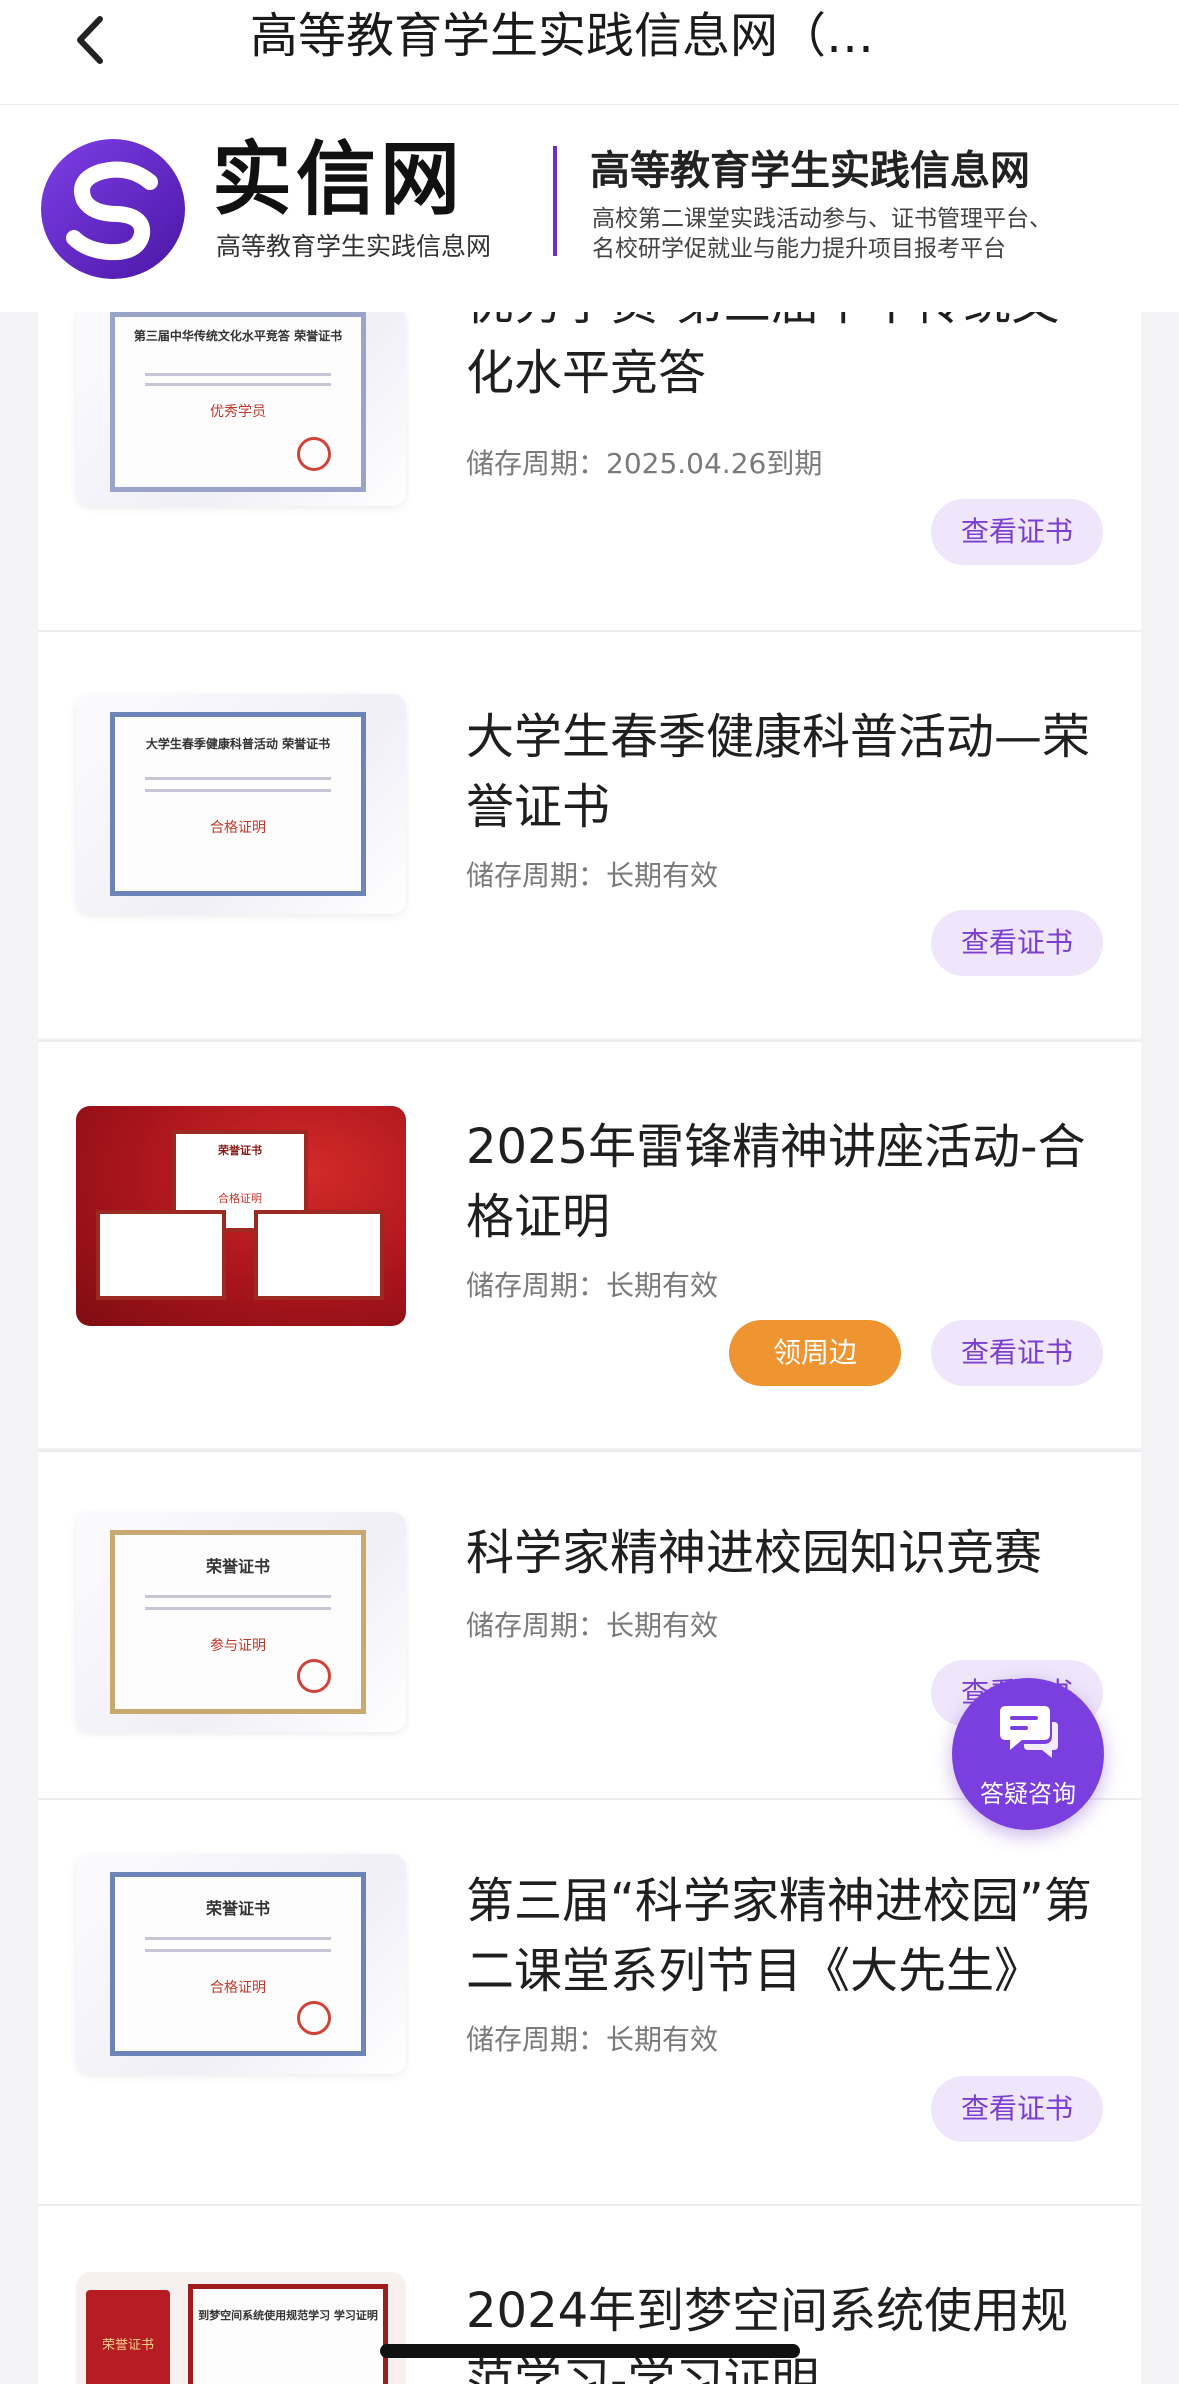  I want to click on certificate-thumbnail: 荣誉证书 参与证明, so click(241, 1622).